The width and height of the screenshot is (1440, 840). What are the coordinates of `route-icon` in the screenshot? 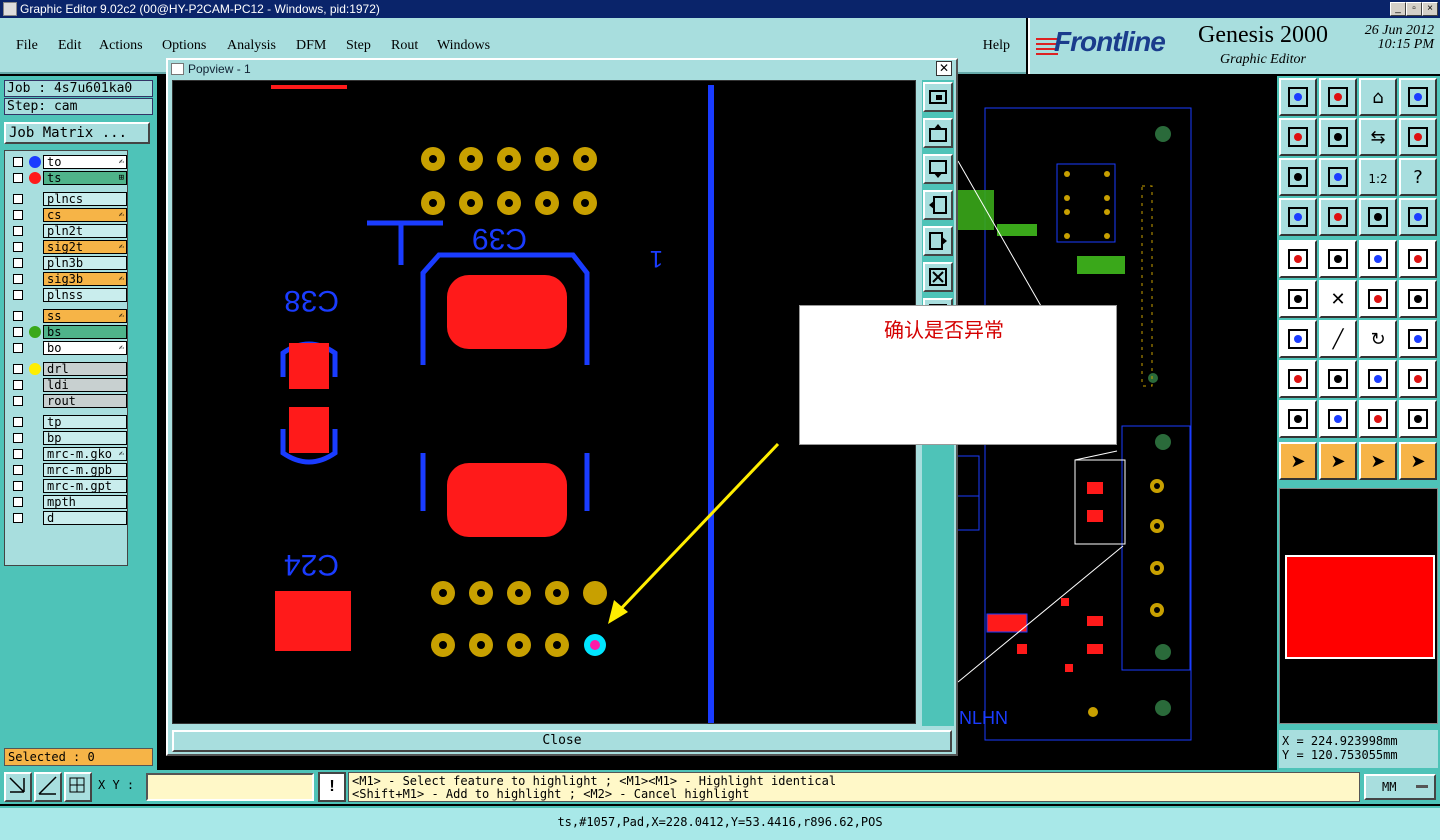 It's located at (1378, 299).